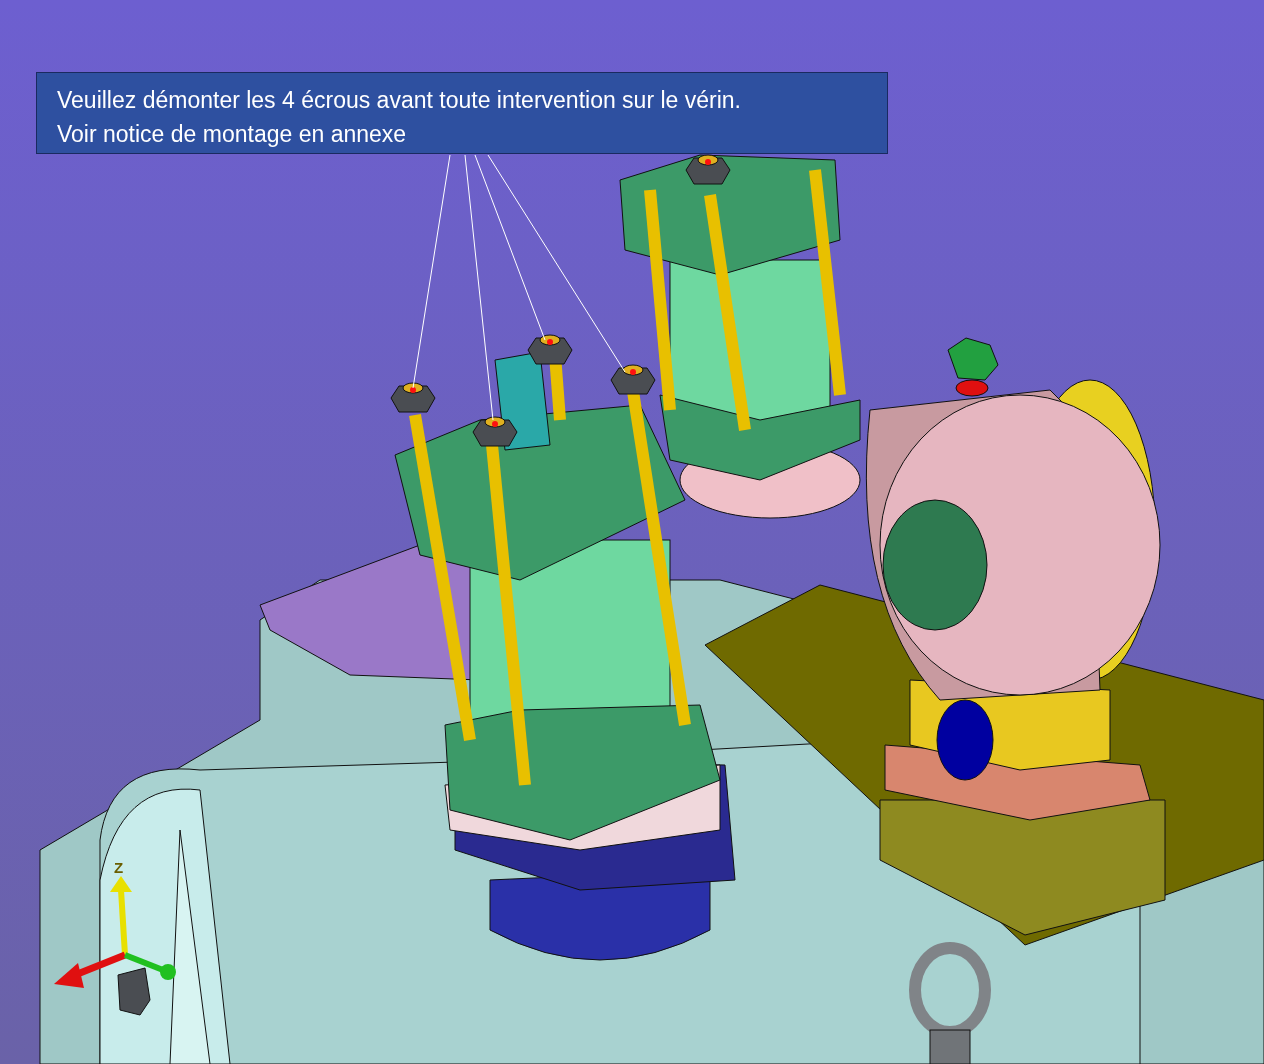  What do you see at coordinates (119, 867) in the screenshot?
I see `axis-label: Z` at bounding box center [119, 867].